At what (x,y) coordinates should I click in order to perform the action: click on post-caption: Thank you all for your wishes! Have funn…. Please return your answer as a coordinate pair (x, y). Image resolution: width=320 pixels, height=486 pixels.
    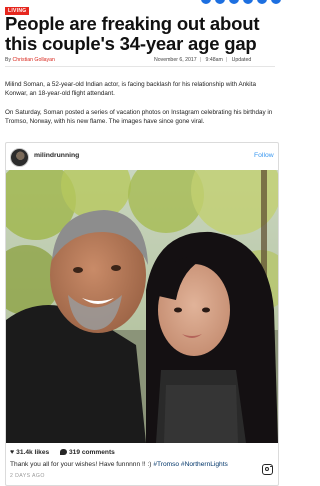
    Looking at the image, I should click on (125, 464).